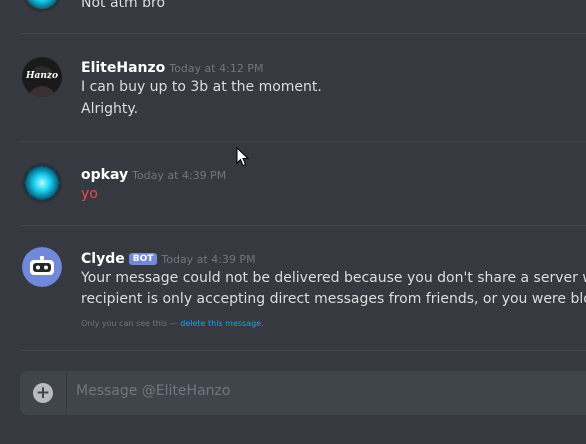 Image resolution: width=586 pixels, height=444 pixels. I want to click on timestamp: Today at 4:12 PM, so click(216, 68).